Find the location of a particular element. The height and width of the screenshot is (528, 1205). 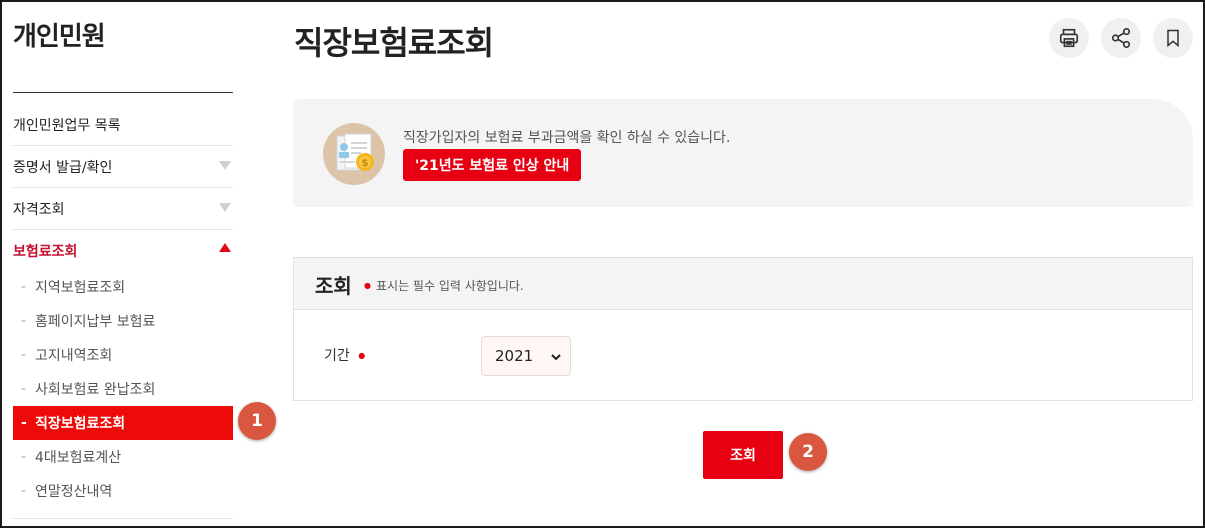

bookmark-button is located at coordinates (1173, 38).